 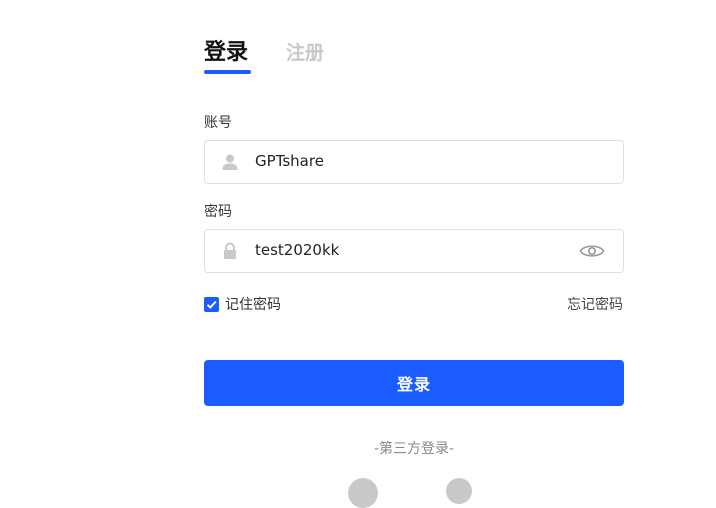 I want to click on account-label: 账号, so click(x=218, y=123).